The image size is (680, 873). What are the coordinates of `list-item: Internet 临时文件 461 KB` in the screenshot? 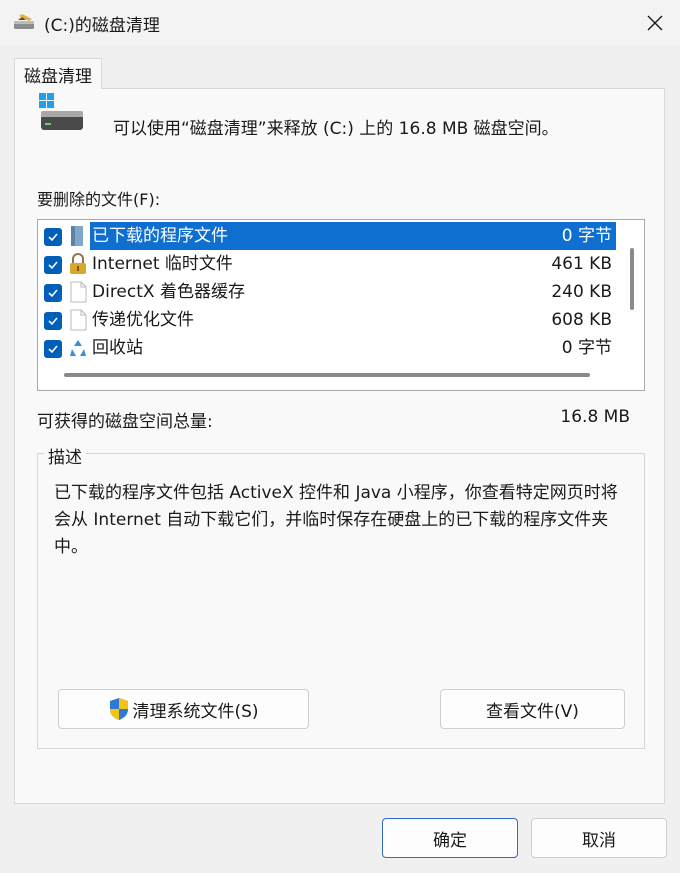 It's located at (328, 264).